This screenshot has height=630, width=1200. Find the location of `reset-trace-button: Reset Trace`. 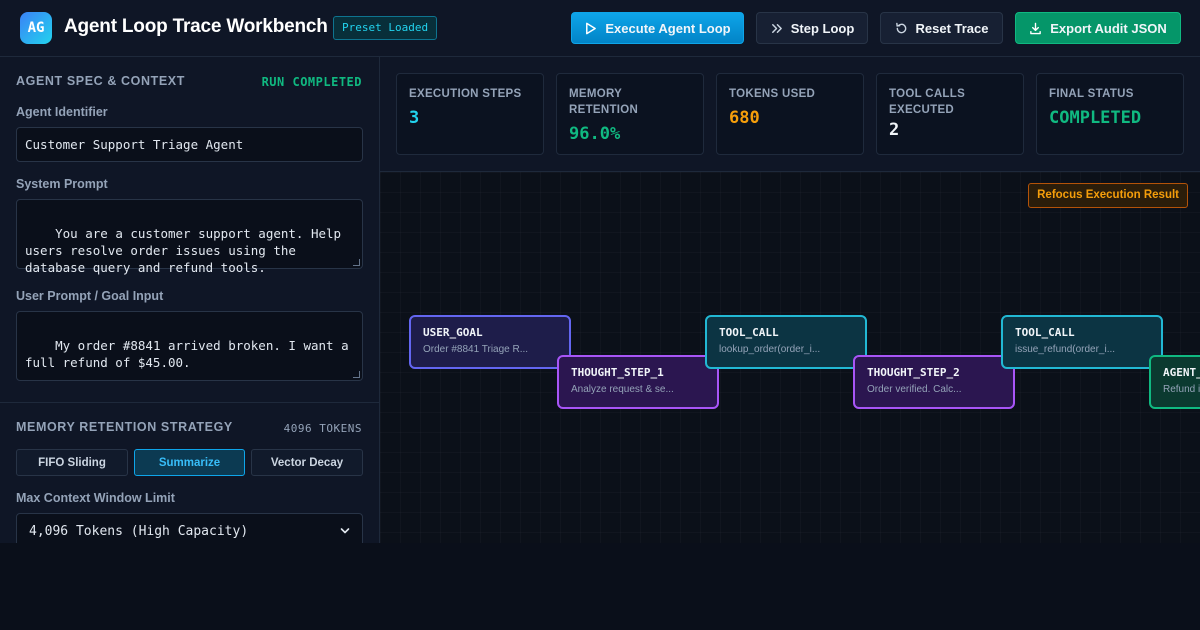

reset-trace-button: Reset Trace is located at coordinates (941, 28).